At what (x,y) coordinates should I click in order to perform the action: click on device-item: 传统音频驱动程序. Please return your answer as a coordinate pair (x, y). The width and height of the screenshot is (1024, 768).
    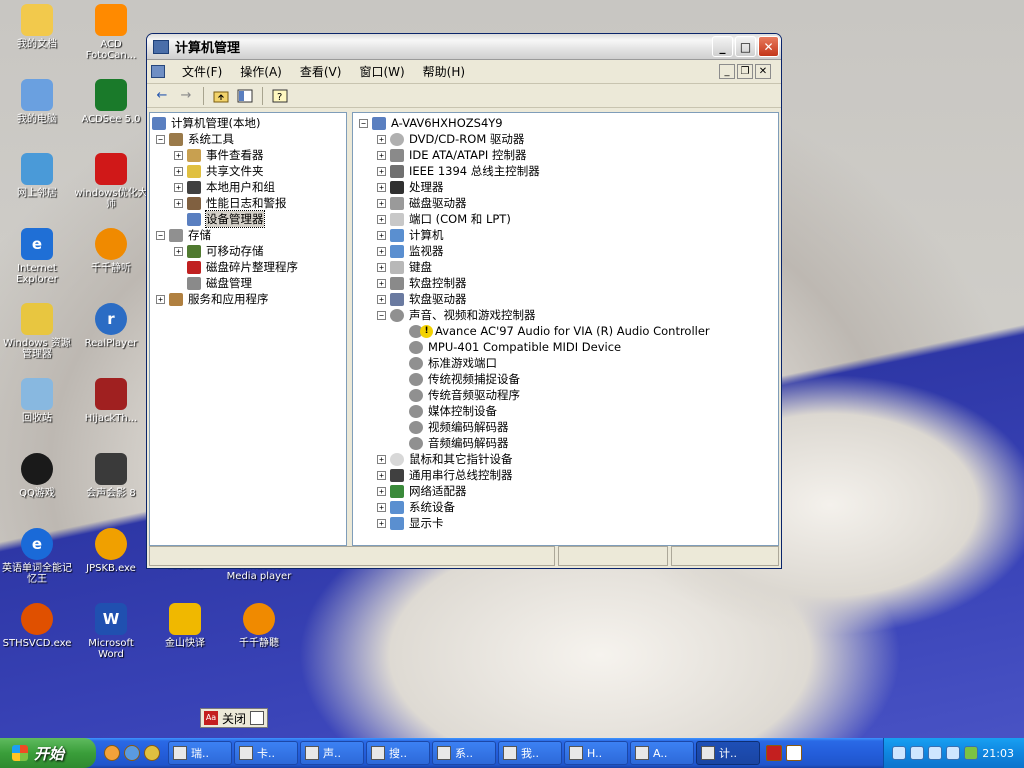
    Looking at the image, I should click on (464, 395).